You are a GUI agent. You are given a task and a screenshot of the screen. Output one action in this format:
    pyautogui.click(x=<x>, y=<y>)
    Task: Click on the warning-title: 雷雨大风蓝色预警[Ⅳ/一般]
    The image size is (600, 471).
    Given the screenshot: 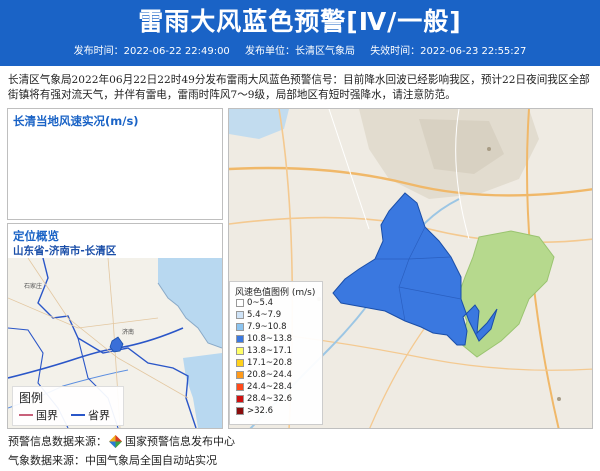 What is the action you would take?
    pyautogui.click(x=300, y=21)
    